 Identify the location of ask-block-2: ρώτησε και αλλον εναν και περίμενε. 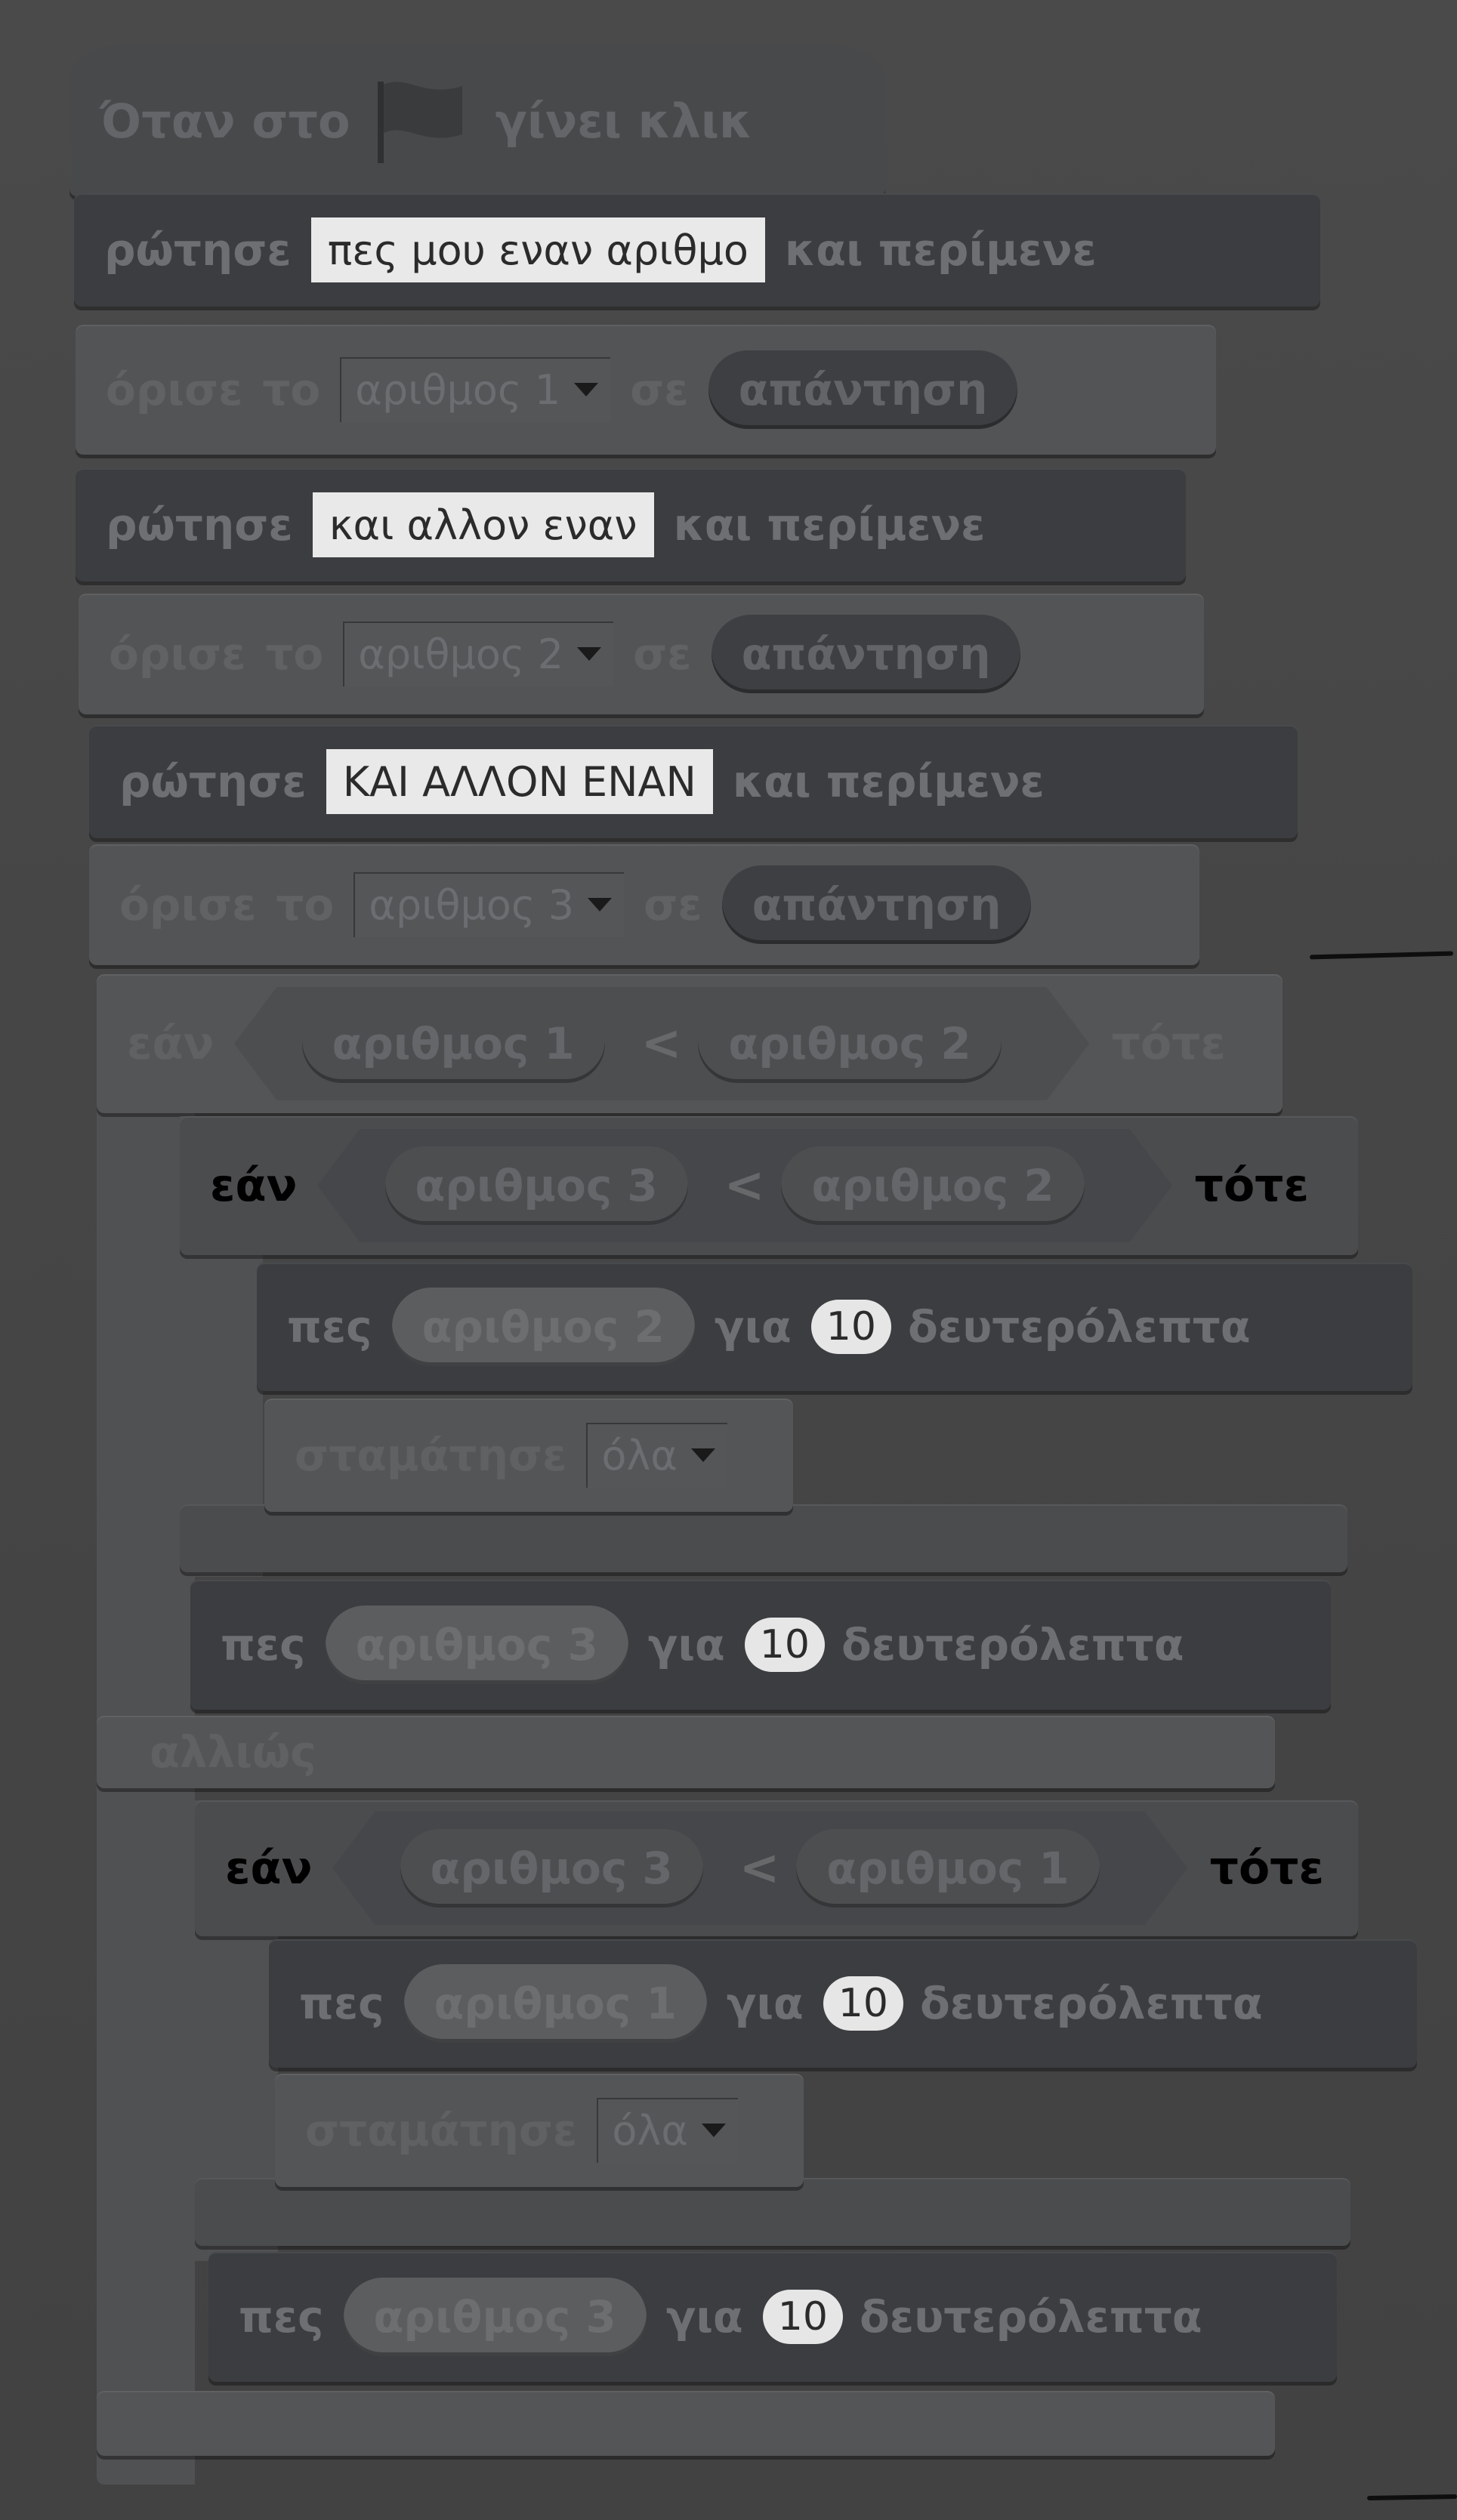
(631, 524).